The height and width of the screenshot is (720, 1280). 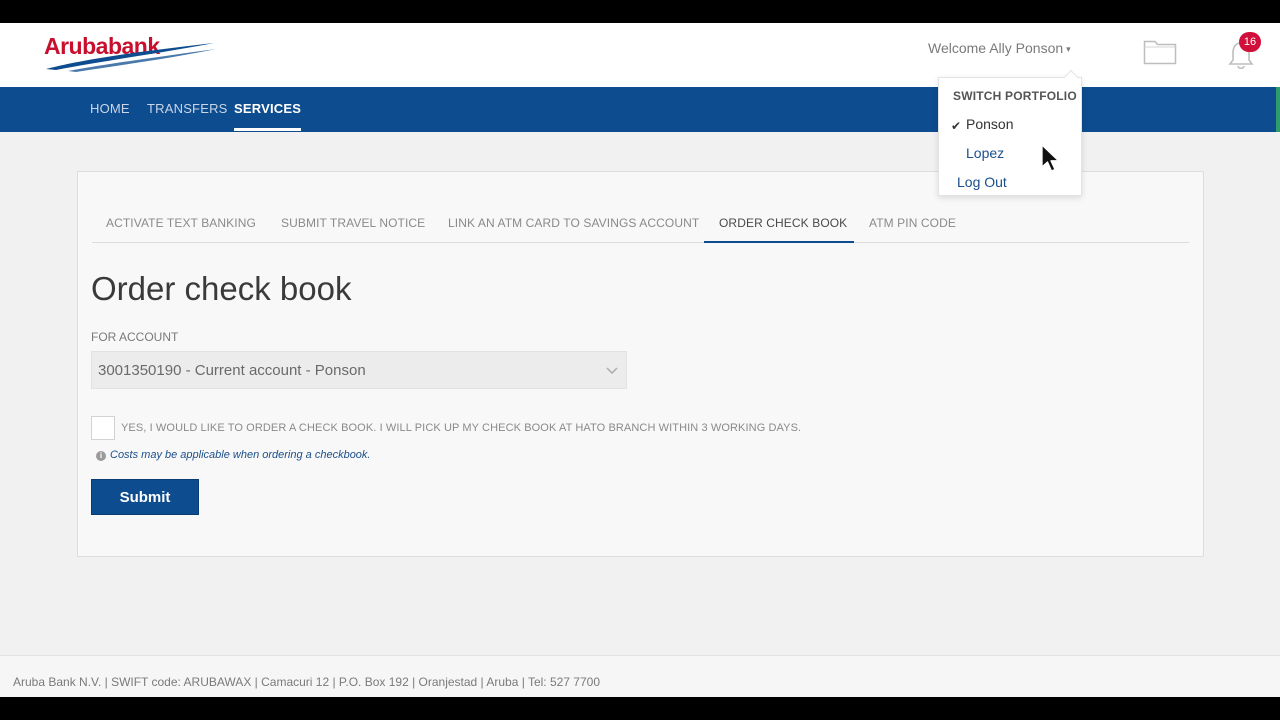 What do you see at coordinates (573, 223) in the screenshot?
I see `tab-link-atm-card: LINK AN ATM CARD TO SAVINGS ACCOUNT` at bounding box center [573, 223].